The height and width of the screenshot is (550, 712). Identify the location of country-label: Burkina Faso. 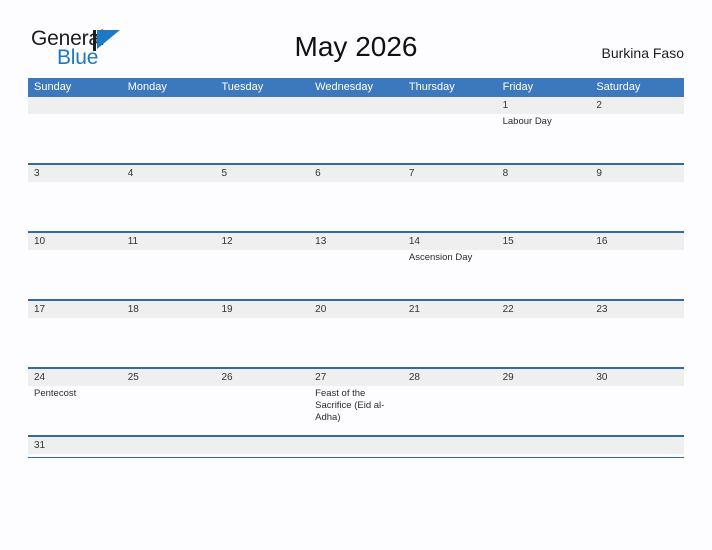
(642, 53).